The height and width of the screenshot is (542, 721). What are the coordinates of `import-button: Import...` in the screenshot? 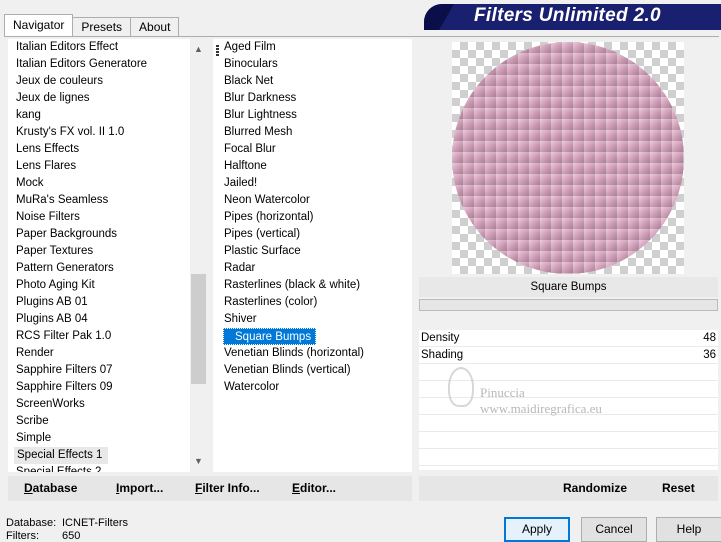 It's located at (139, 488).